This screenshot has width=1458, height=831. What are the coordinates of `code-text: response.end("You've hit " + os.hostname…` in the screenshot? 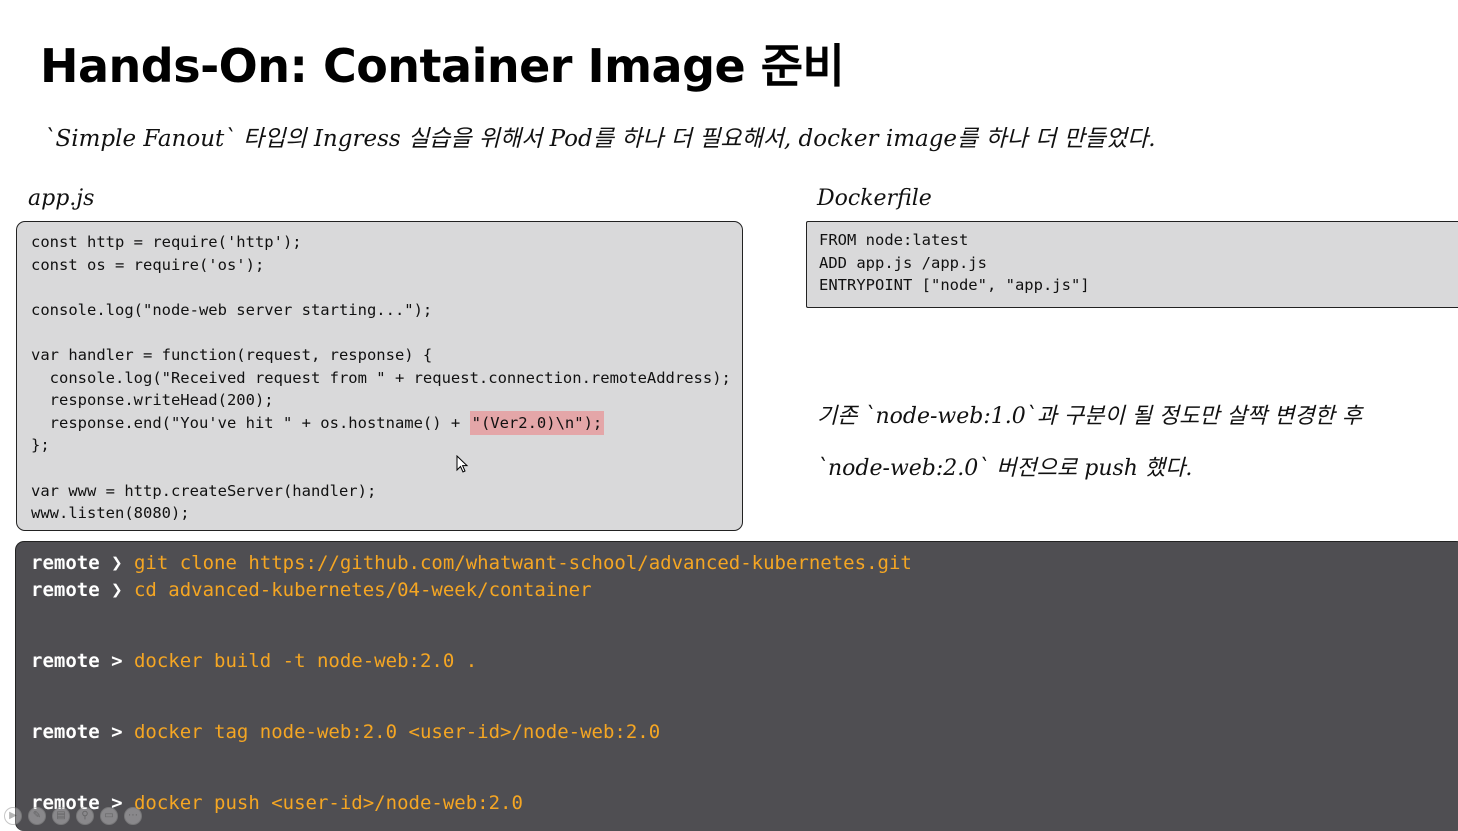 It's located at (250, 422).